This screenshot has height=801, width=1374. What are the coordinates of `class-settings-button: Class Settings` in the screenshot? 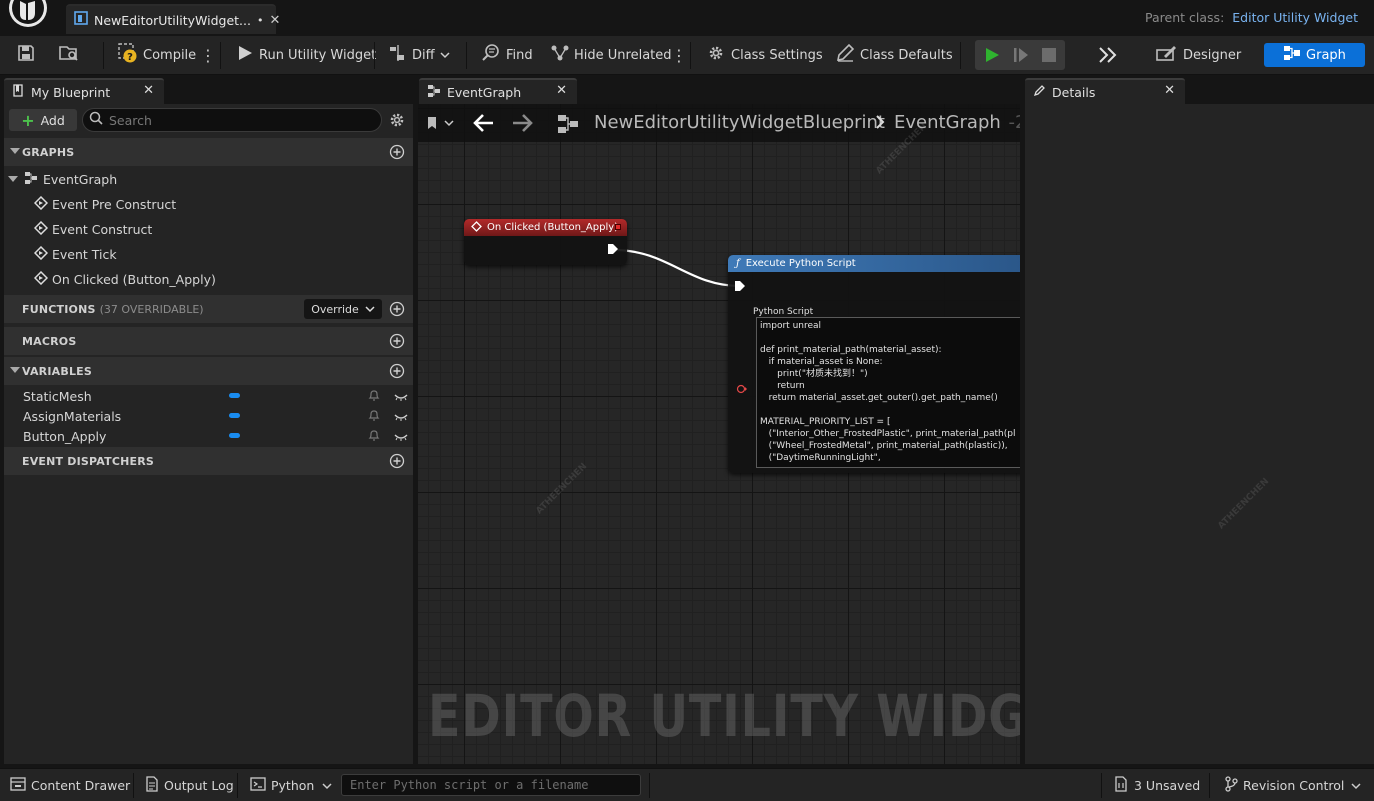 It's located at (764, 55).